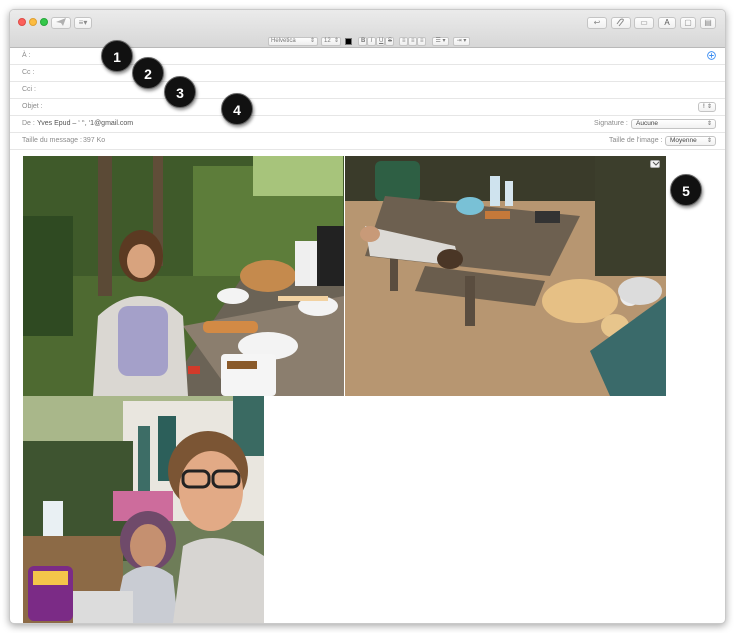  I want to click on align-center-button: ≡, so click(412, 41).